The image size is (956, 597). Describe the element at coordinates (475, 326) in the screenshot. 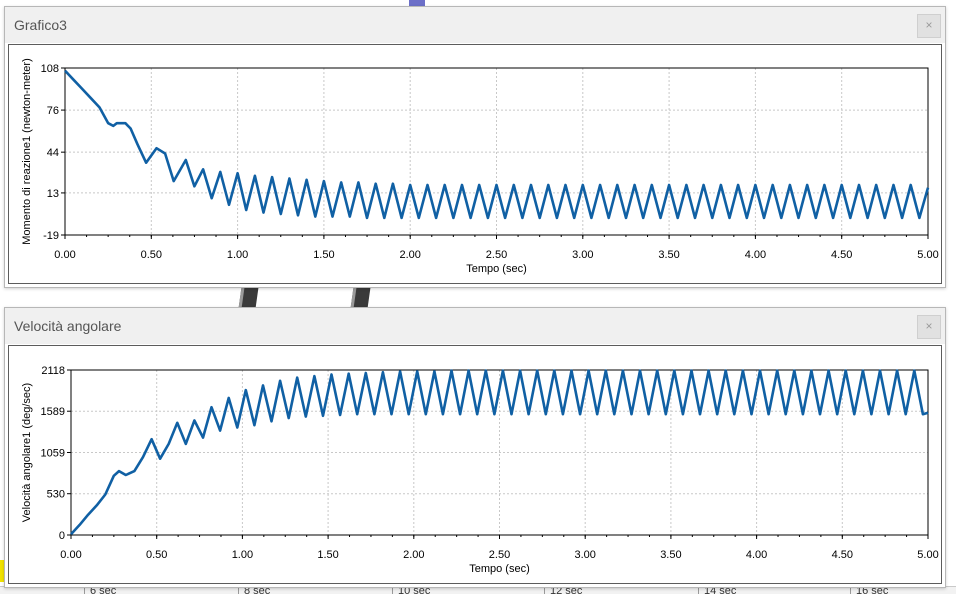

I see `window-titlebar: Velocità angolare ×` at that location.